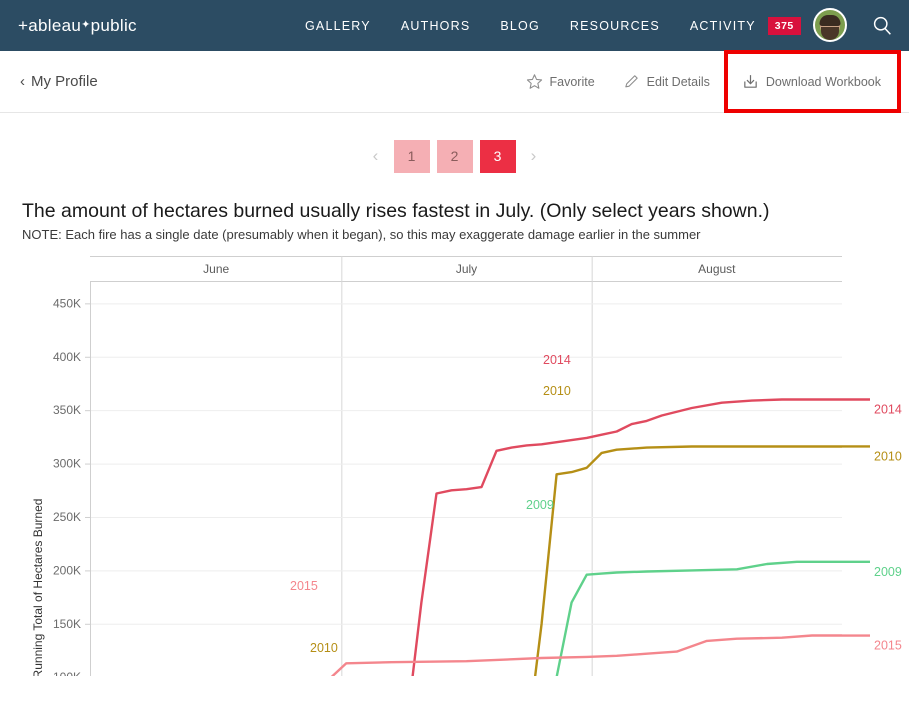 This screenshot has width=909, height=706. What do you see at coordinates (888, 646) in the screenshot?
I see `series-label-2015: 2015` at bounding box center [888, 646].